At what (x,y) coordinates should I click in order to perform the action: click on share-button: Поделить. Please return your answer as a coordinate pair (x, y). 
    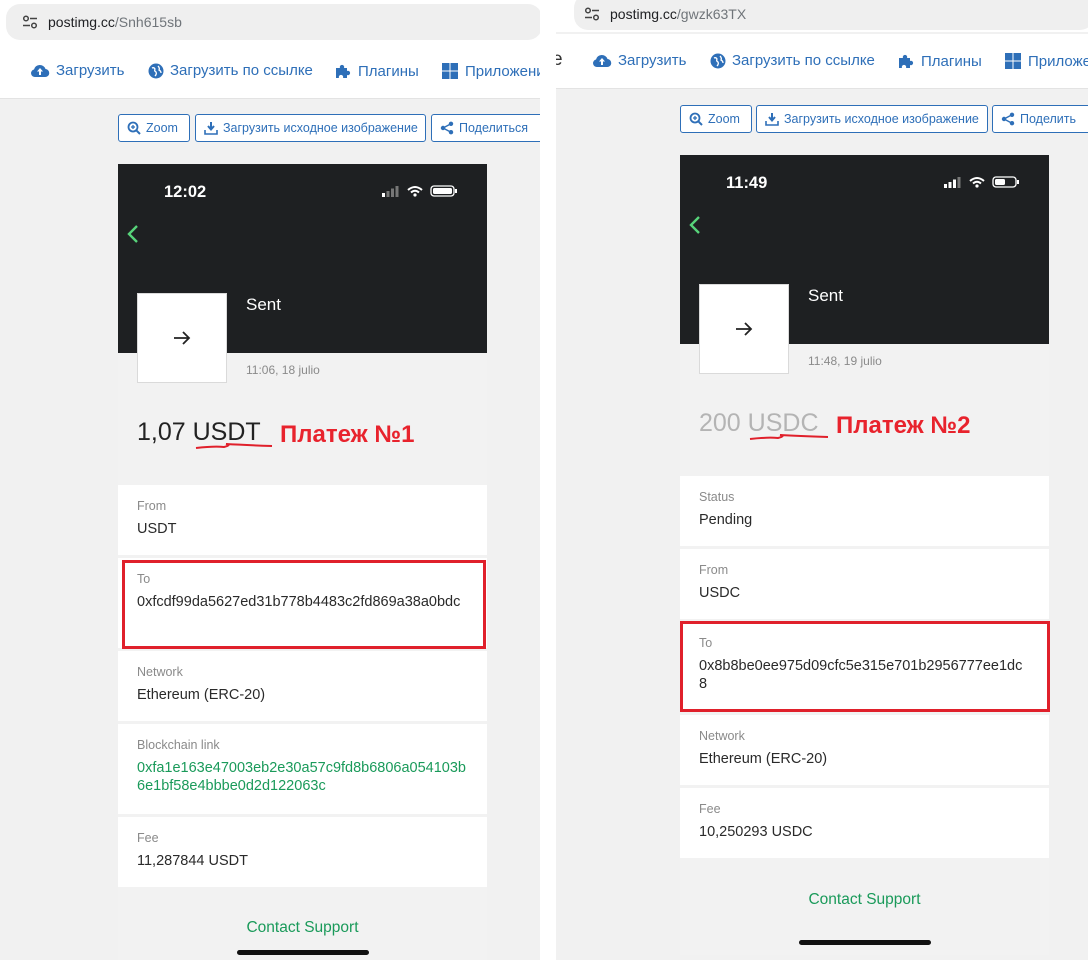
    Looking at the image, I should click on (1040, 119).